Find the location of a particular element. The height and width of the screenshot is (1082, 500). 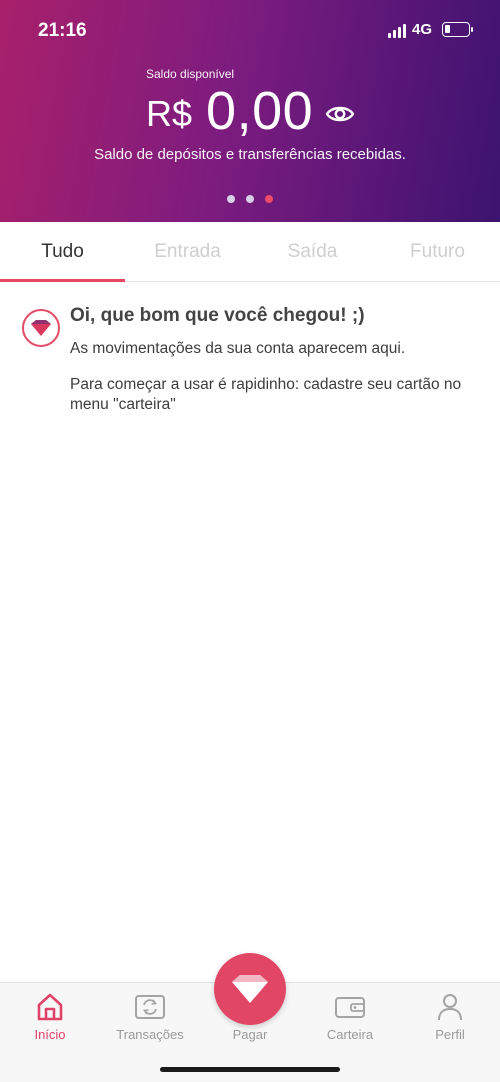

nav-inicio: Início is located at coordinates (50, 1016).